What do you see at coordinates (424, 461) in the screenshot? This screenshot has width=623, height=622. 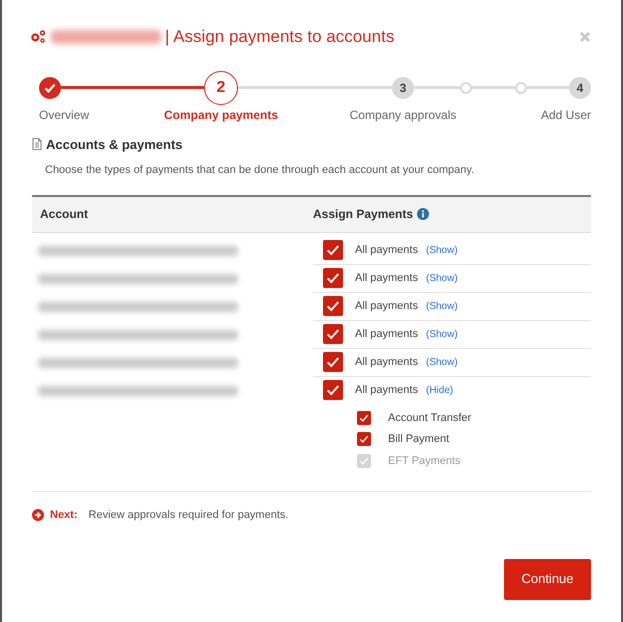 I see `payment-type-label: EFT Payments` at bounding box center [424, 461].